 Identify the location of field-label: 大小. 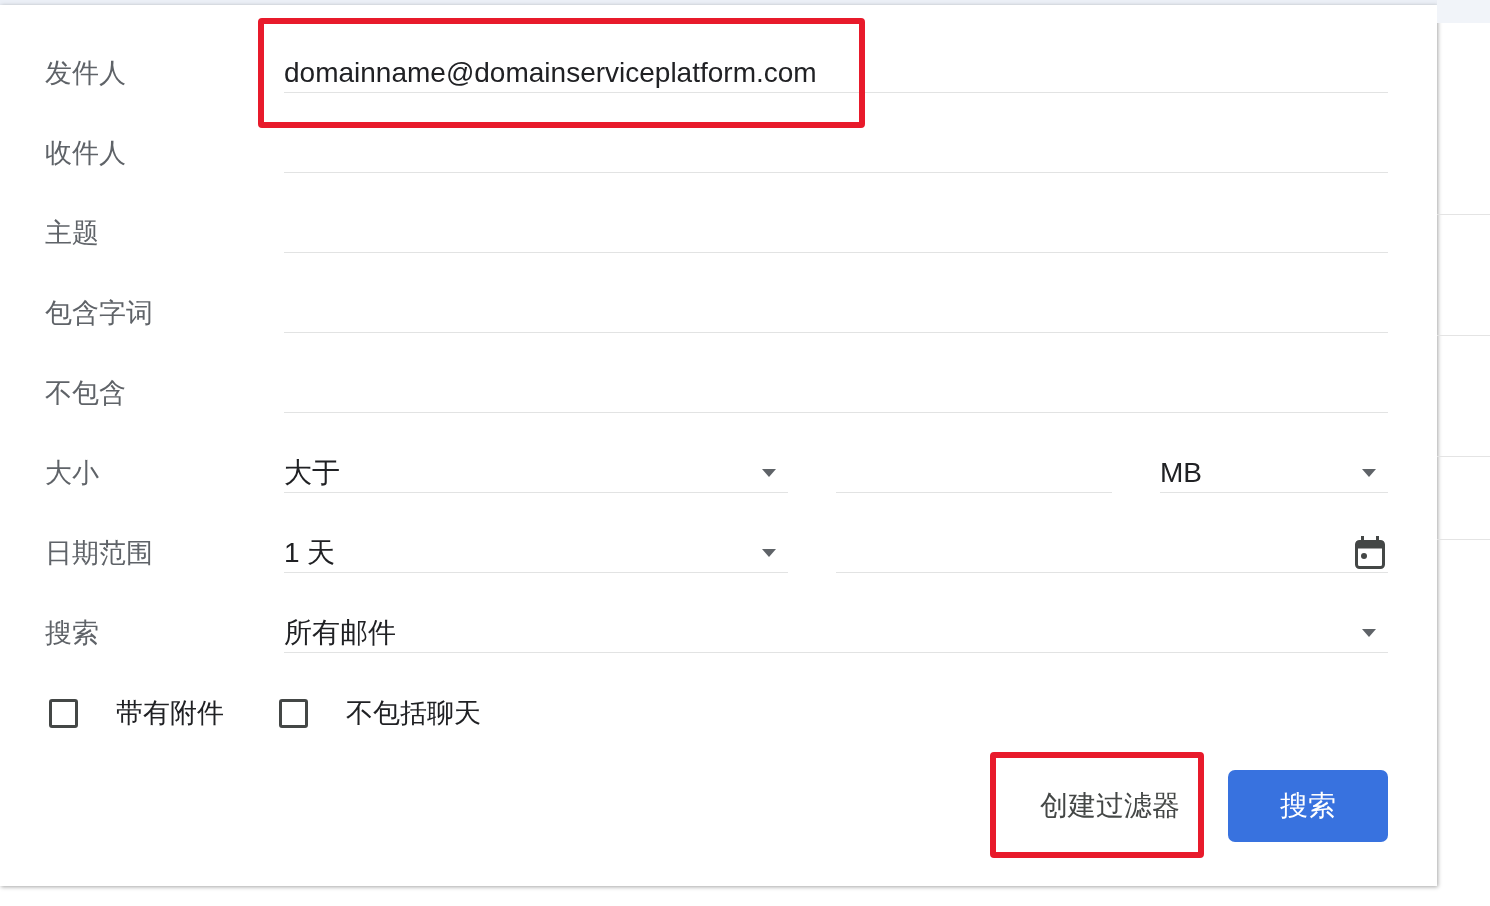
(72, 473).